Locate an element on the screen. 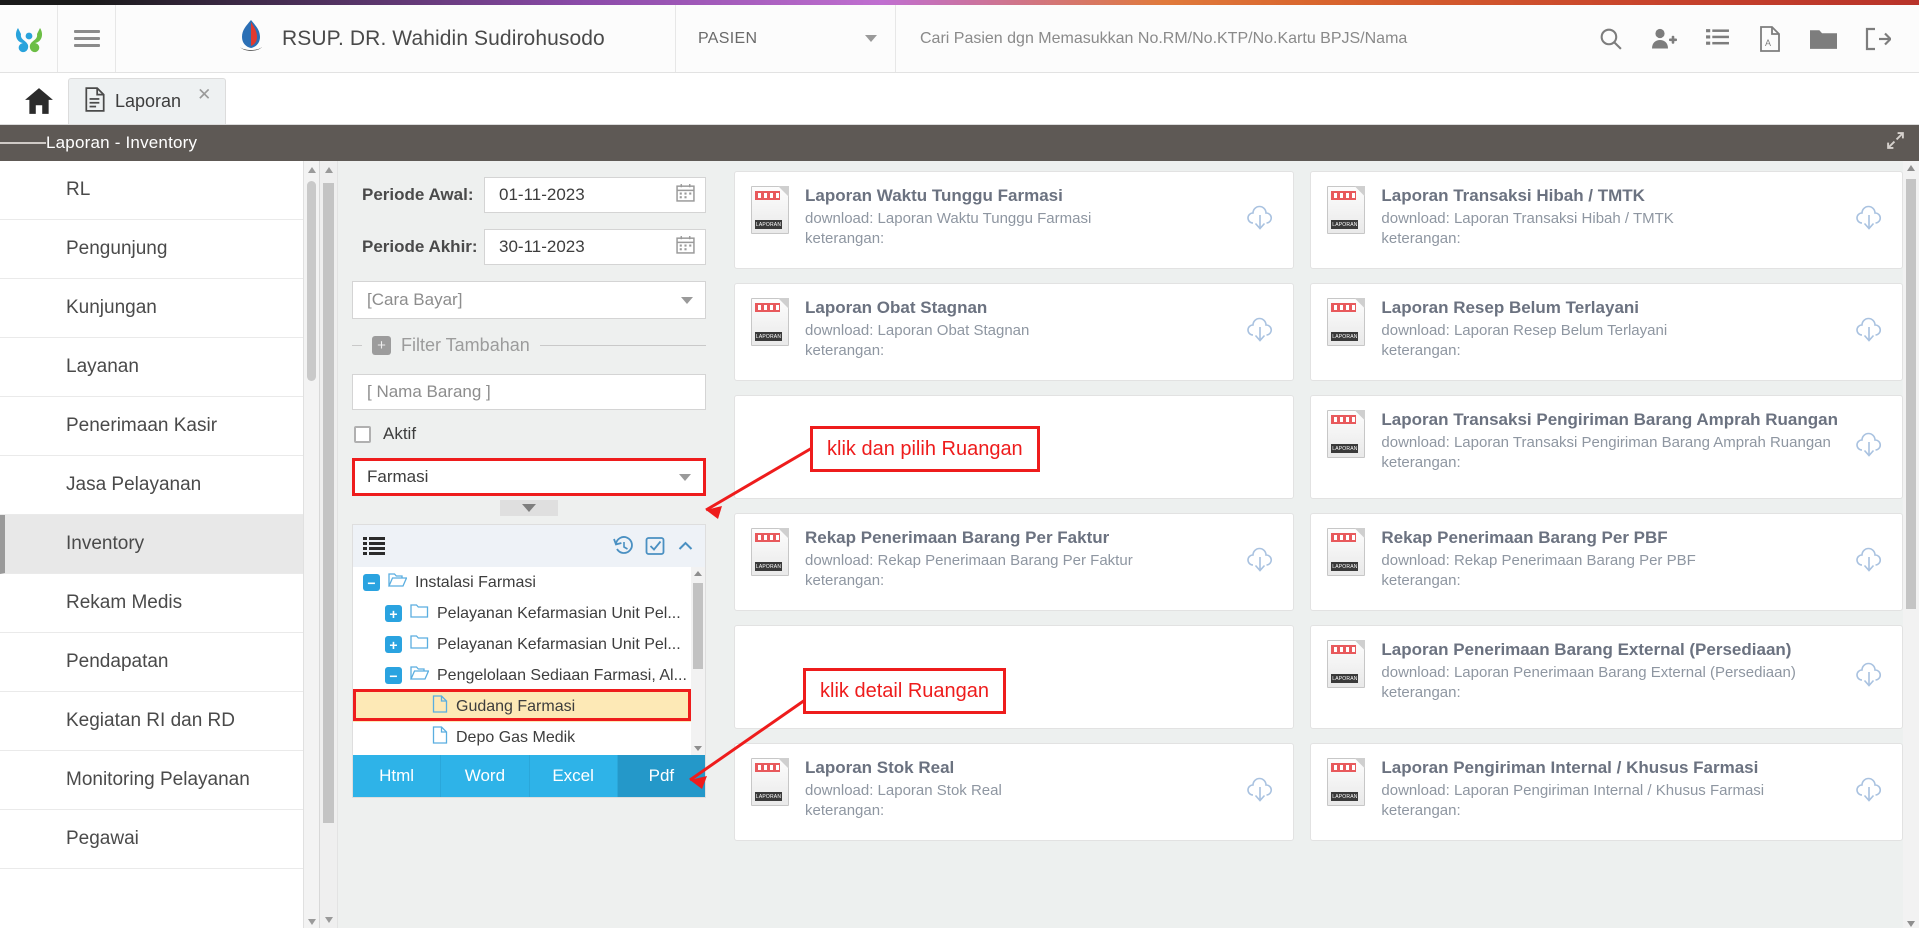 This screenshot has height=928, width=1919. filter-panel-scrollbar is located at coordinates (329, 544).